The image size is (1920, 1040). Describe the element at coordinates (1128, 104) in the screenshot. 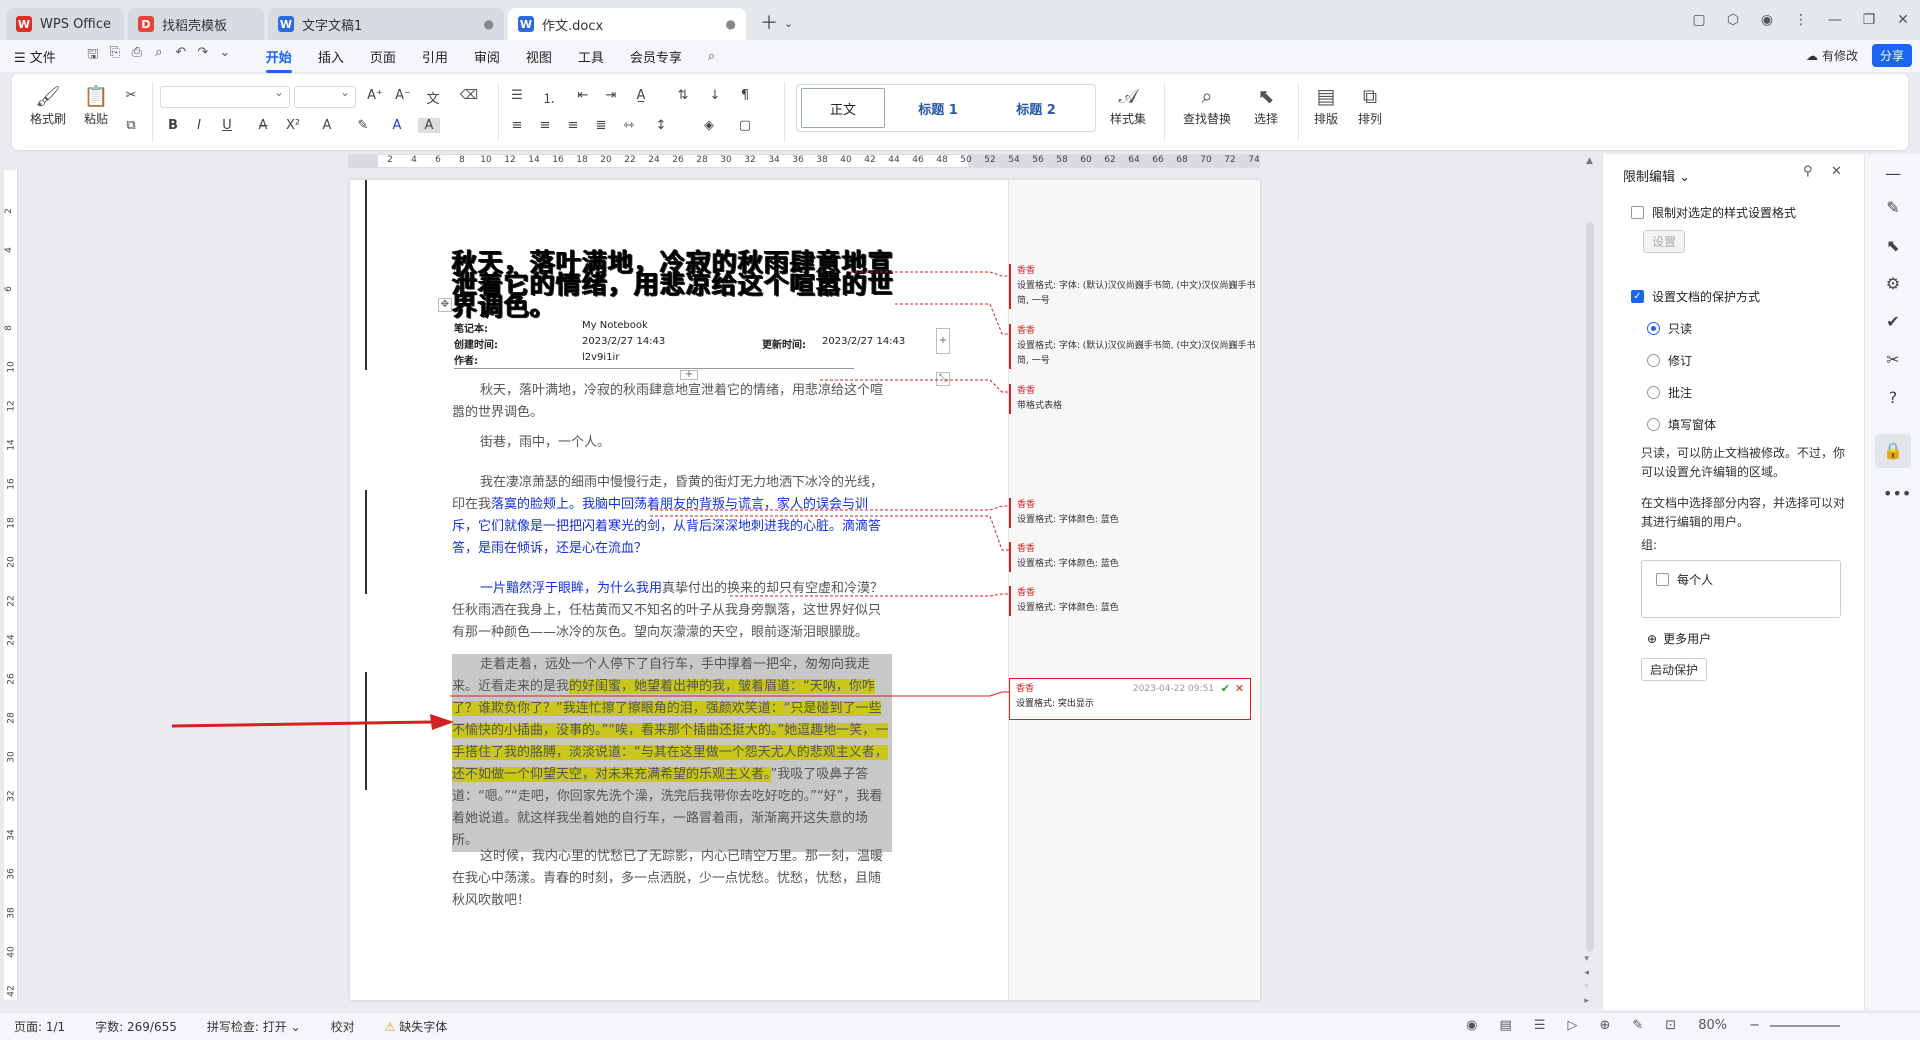

I see `style-set-button: 𝒜 样式集` at that location.